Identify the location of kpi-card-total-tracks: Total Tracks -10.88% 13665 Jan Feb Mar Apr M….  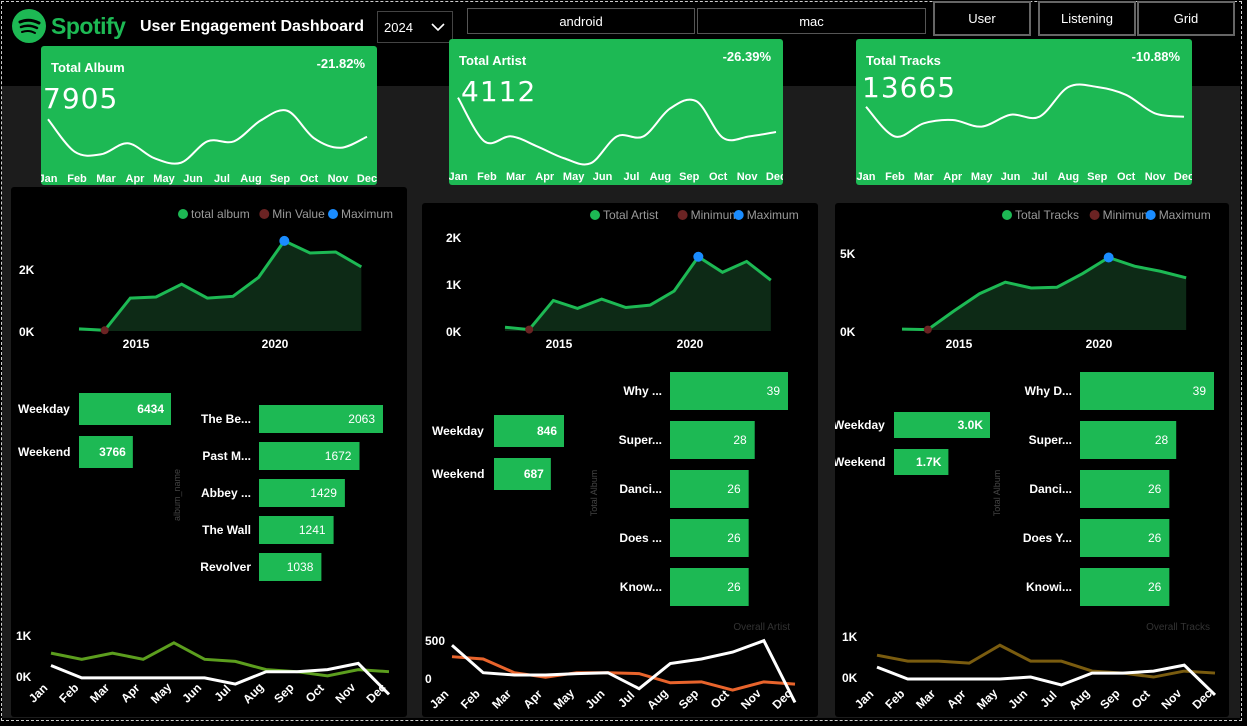
(1024, 112).